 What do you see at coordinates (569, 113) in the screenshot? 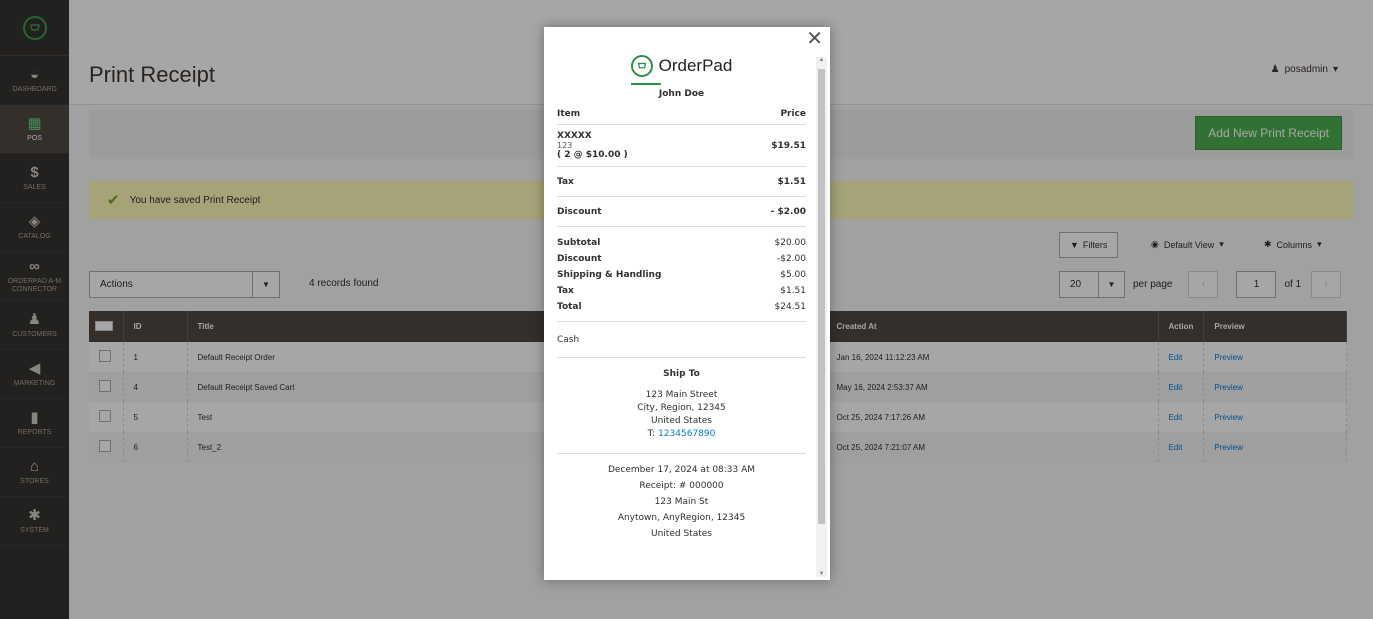
I see `item-header: Item` at bounding box center [569, 113].